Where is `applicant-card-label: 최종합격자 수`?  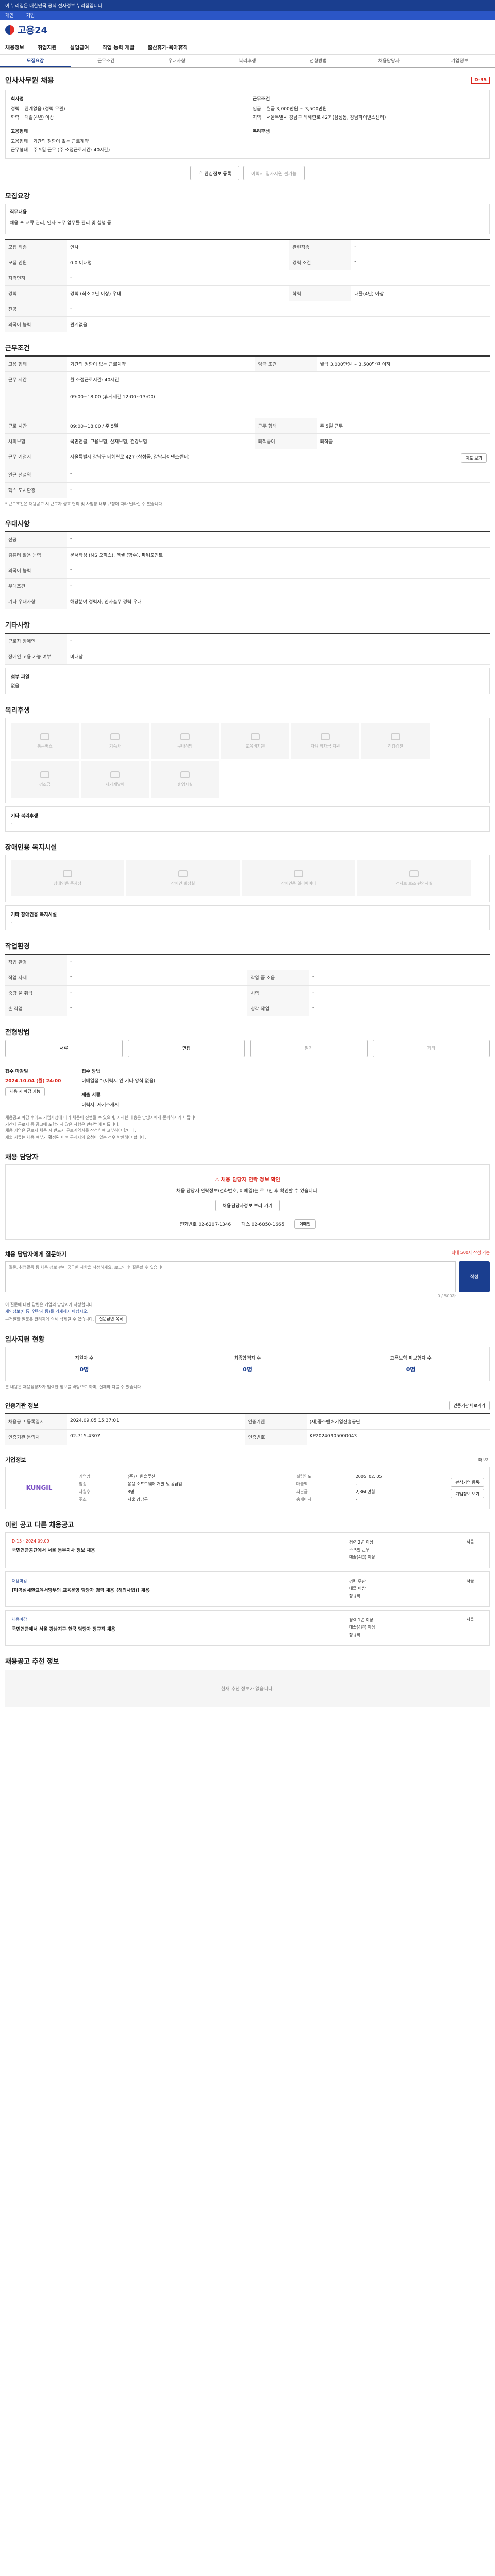
applicant-card-label: 최종합격자 수 is located at coordinates (247, 1358).